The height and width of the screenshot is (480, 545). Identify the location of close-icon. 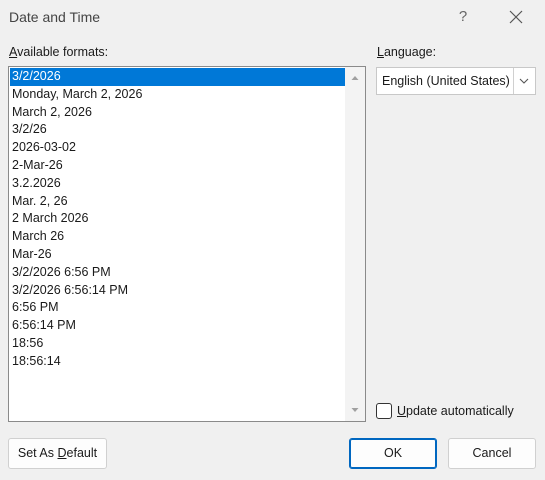
(516, 17).